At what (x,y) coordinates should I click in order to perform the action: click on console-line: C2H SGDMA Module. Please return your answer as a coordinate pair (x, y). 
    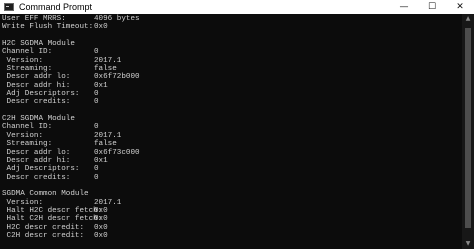
    Looking at the image, I should click on (232, 119).